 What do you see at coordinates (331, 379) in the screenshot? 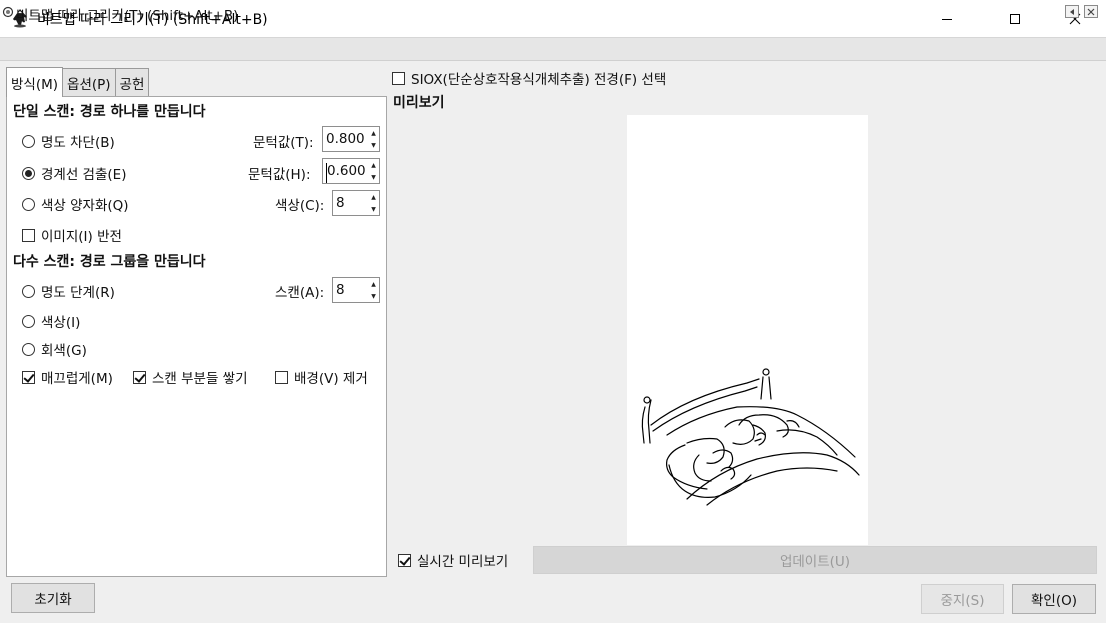
I see `remove-background-label: 배경(V) 제거` at bounding box center [331, 379].